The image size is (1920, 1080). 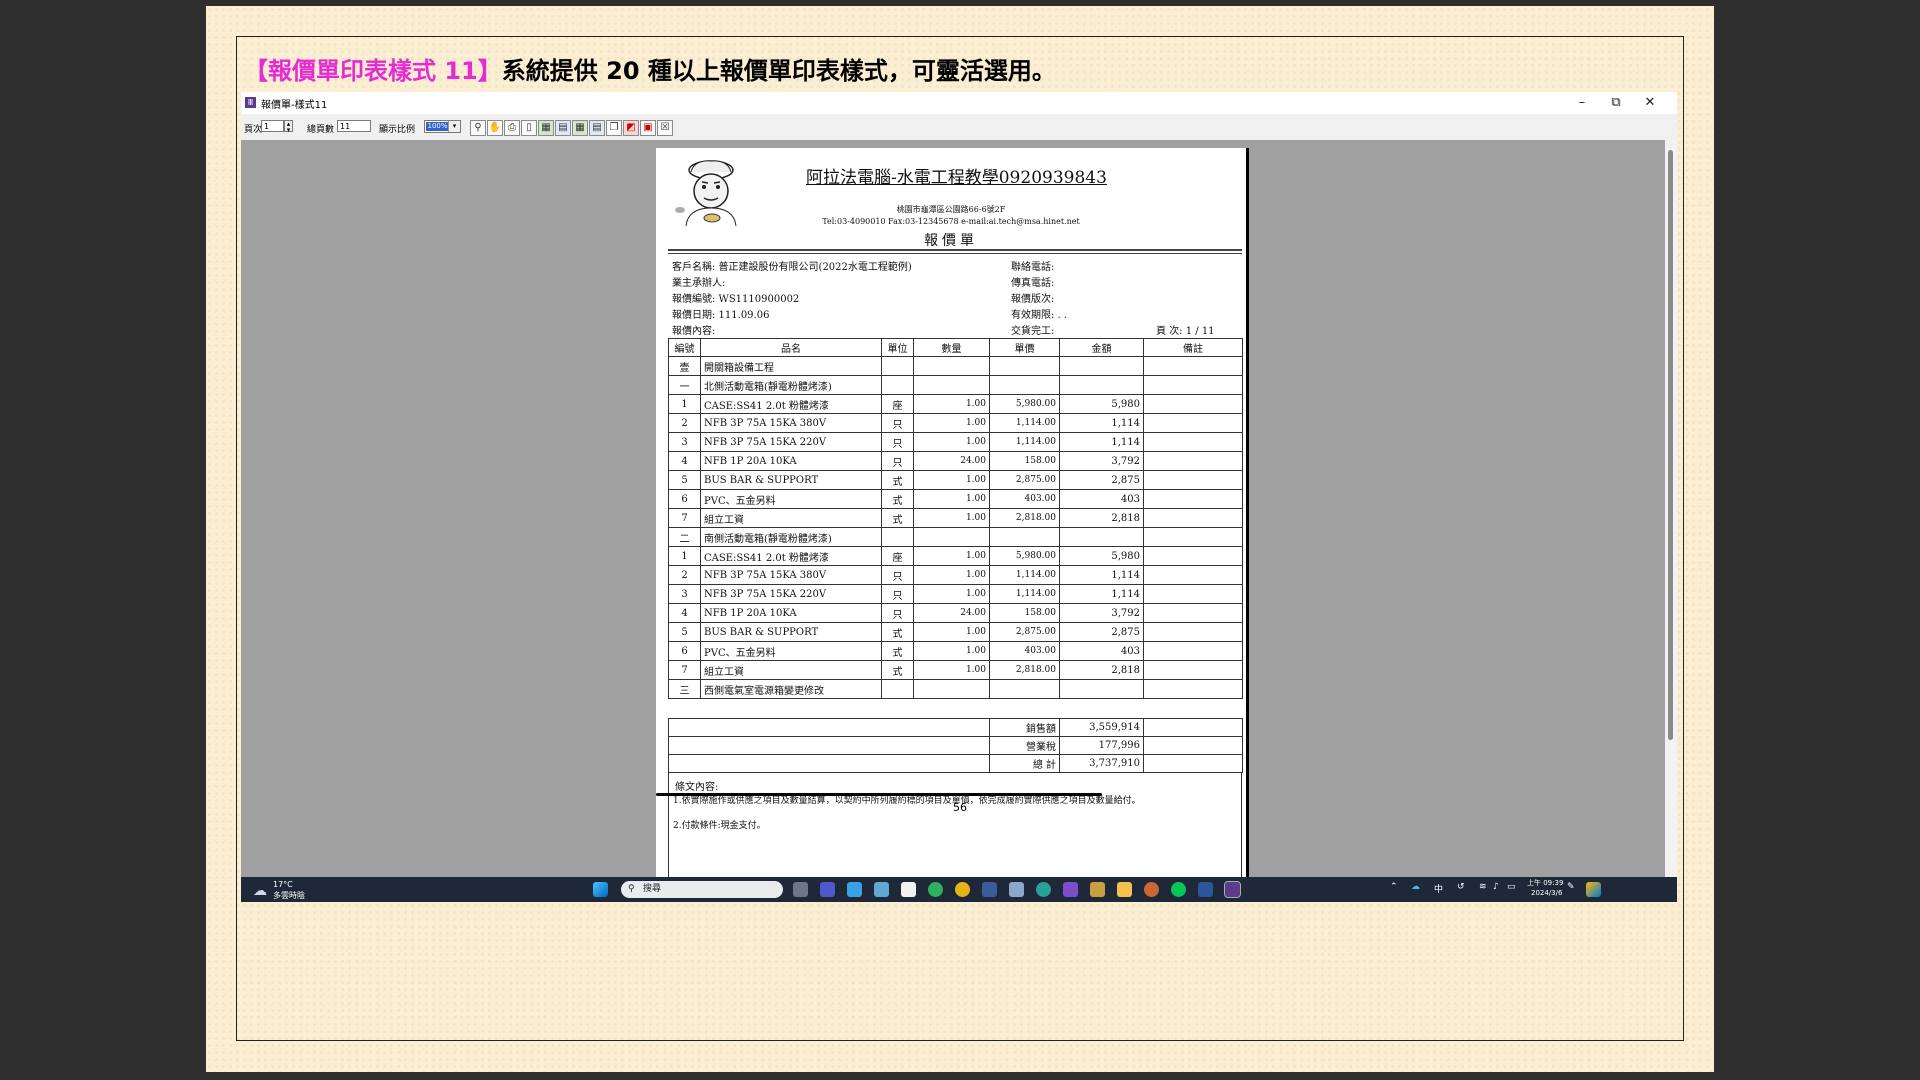 What do you see at coordinates (478, 128) in the screenshot?
I see `magnifier-icon: ⚲` at bounding box center [478, 128].